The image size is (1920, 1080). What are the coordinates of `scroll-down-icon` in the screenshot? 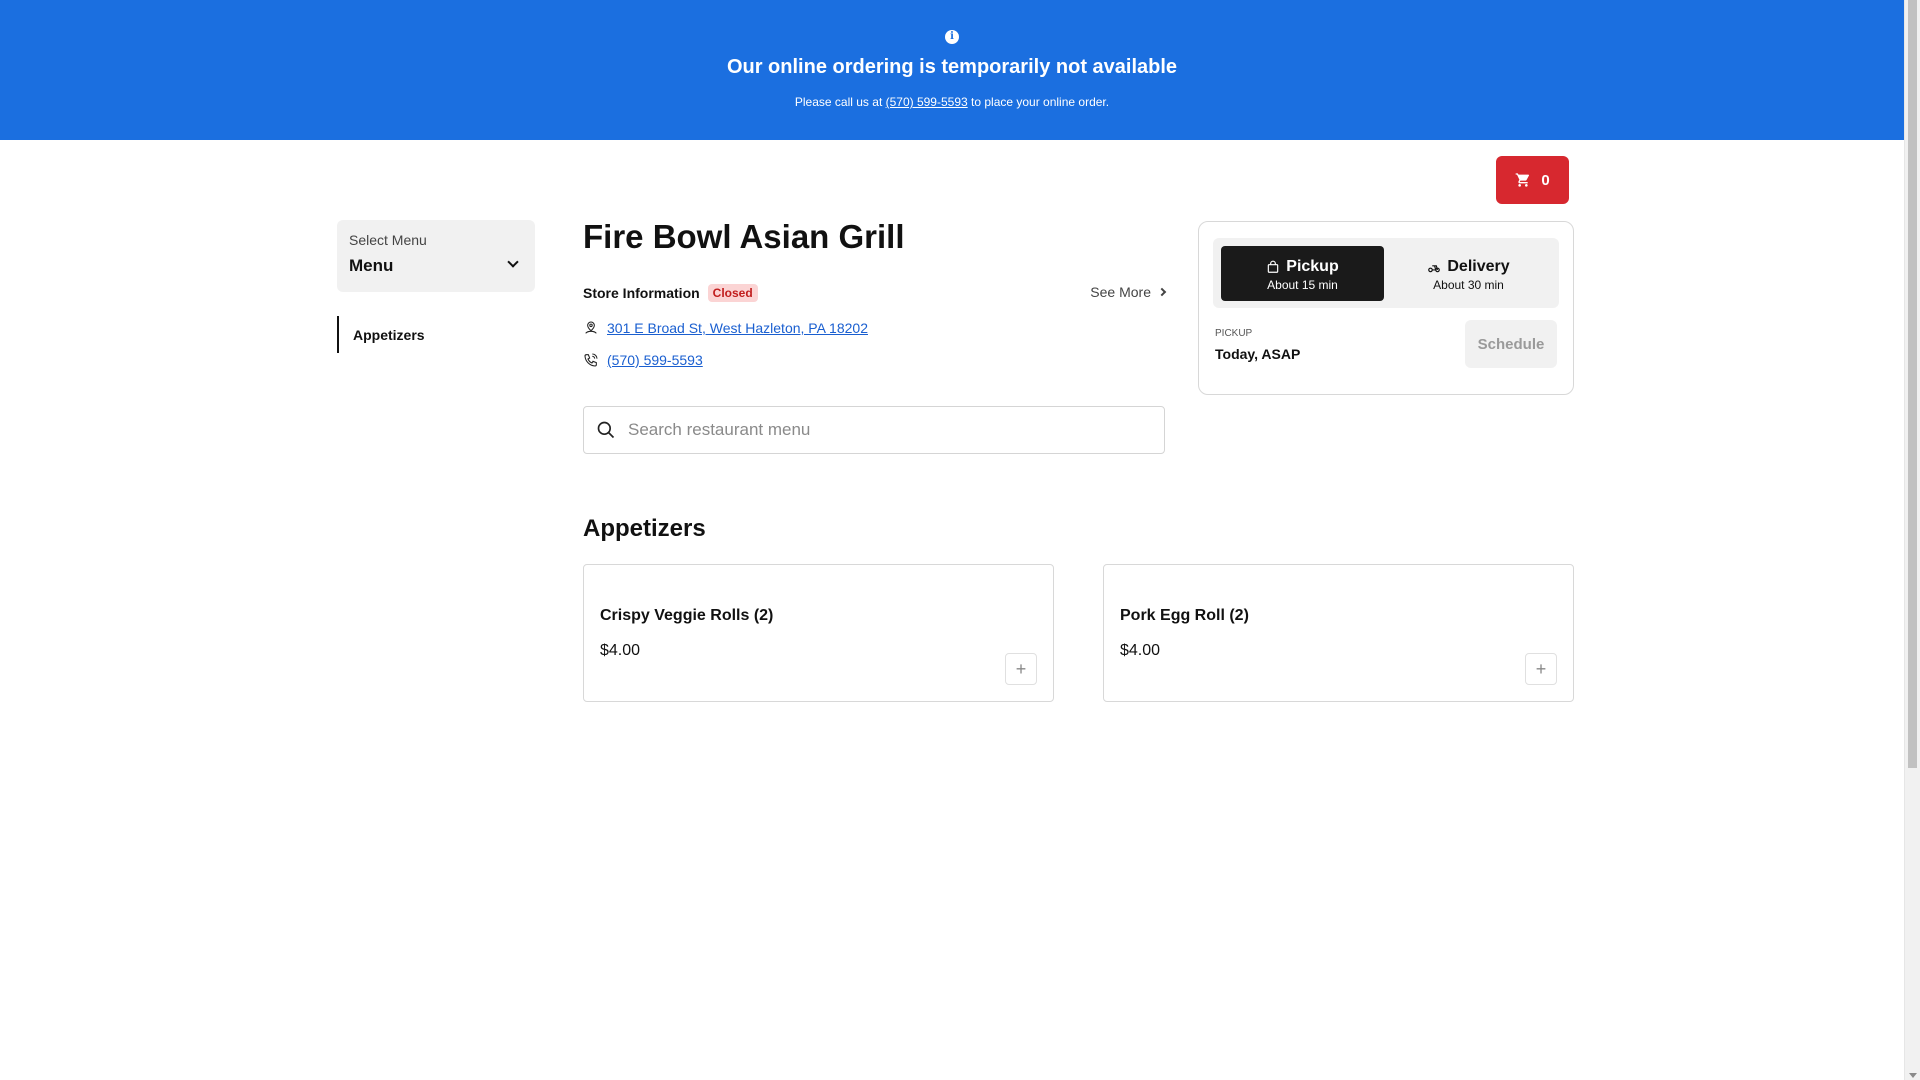 It's located at (1913, 1075).